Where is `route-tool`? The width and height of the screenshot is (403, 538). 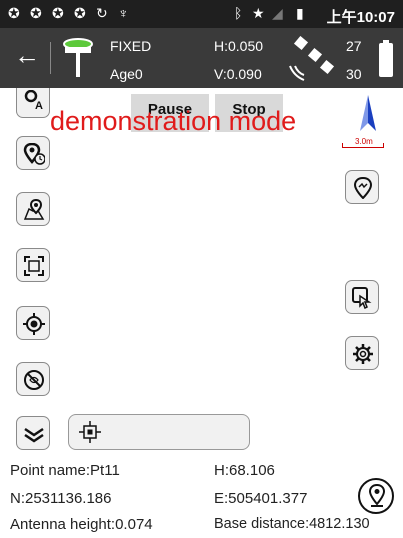 route-tool is located at coordinates (362, 187).